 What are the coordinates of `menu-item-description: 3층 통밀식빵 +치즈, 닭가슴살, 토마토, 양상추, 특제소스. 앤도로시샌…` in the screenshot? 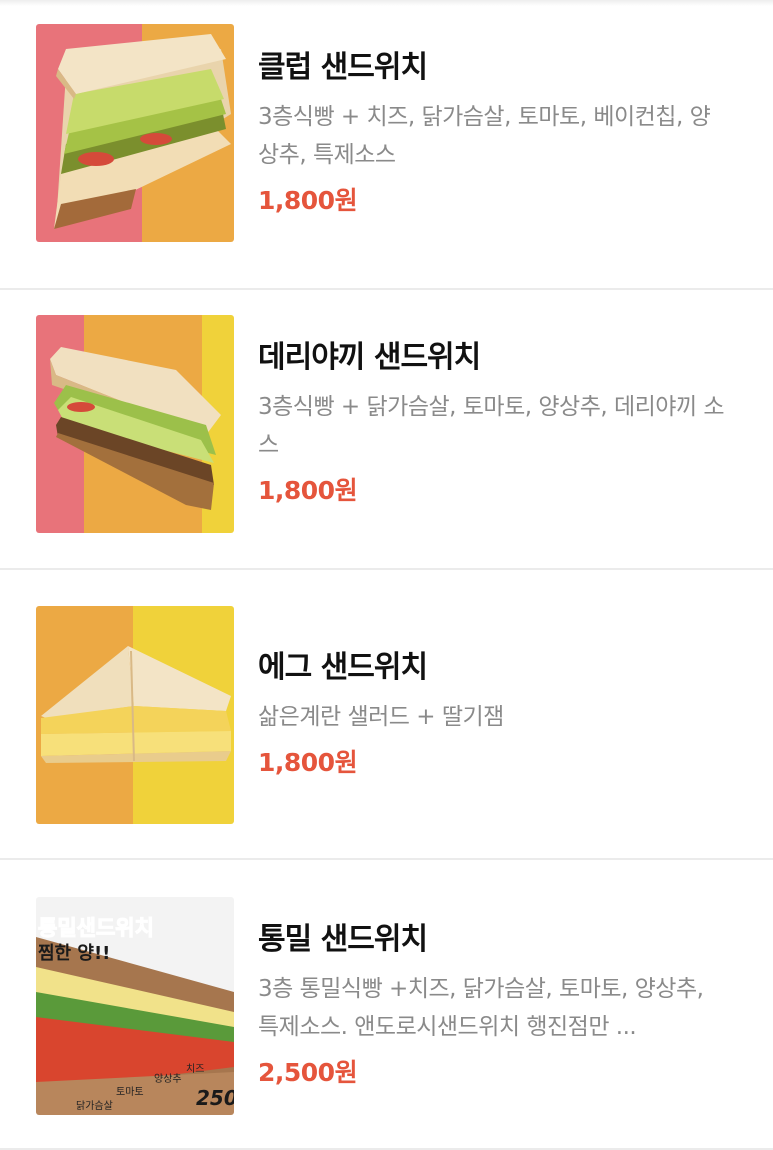 It's located at (481, 1008).